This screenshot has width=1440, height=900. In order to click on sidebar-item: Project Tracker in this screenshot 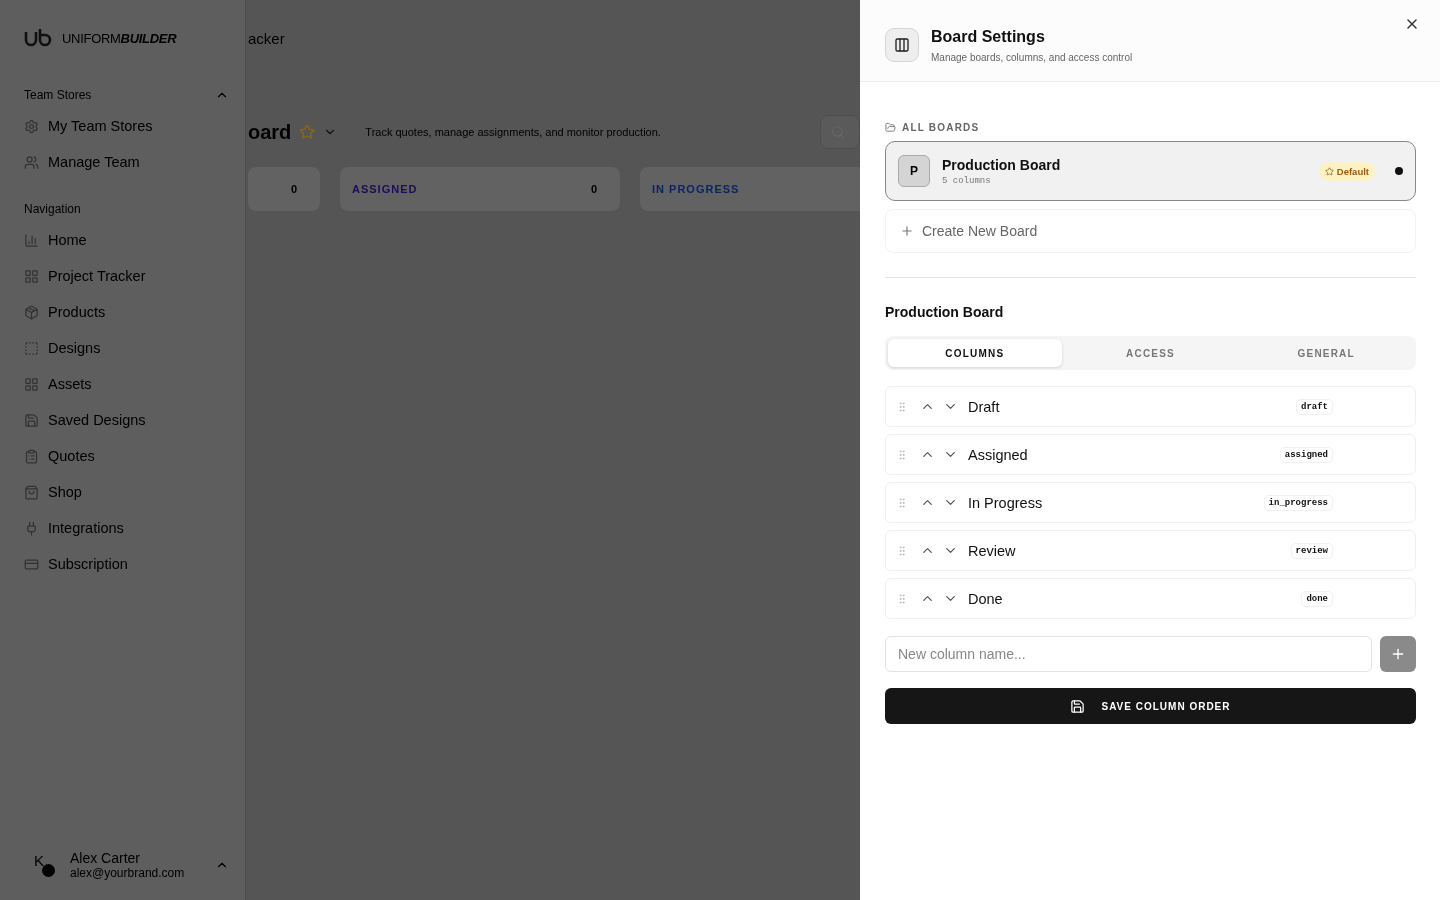, I will do `click(126, 276)`.